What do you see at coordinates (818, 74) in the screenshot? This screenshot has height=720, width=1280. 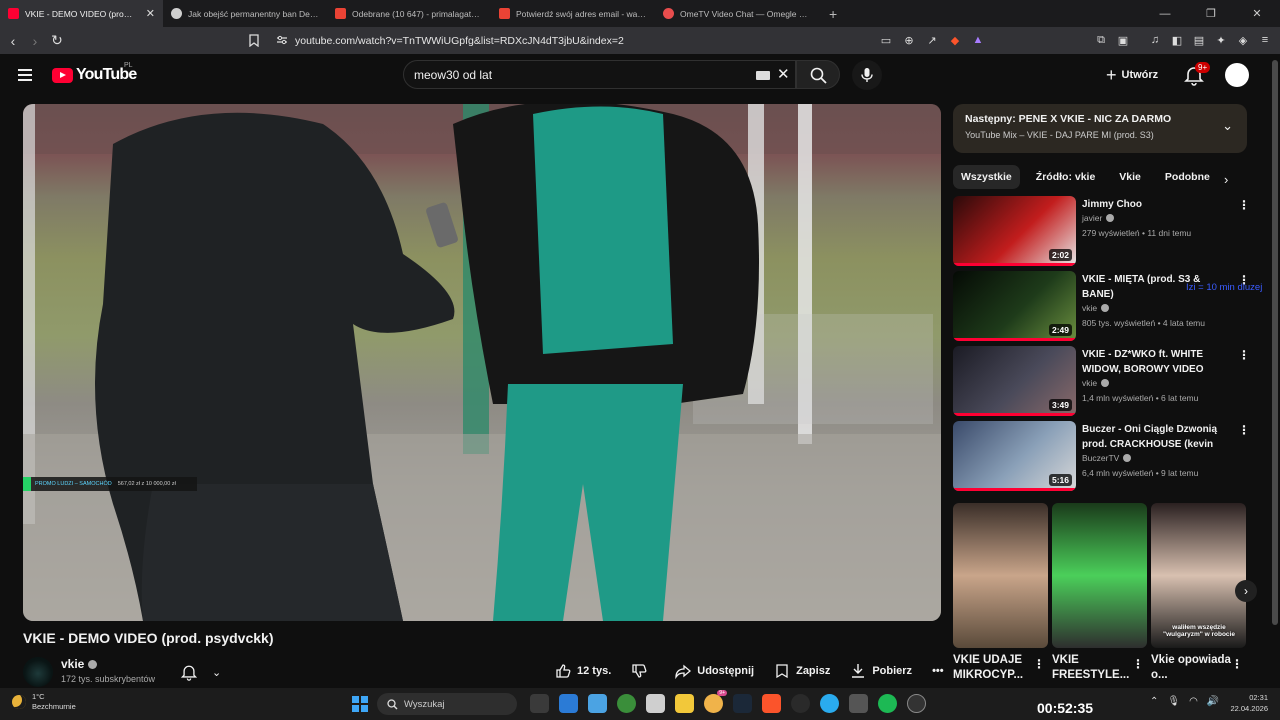 I see `search-button` at bounding box center [818, 74].